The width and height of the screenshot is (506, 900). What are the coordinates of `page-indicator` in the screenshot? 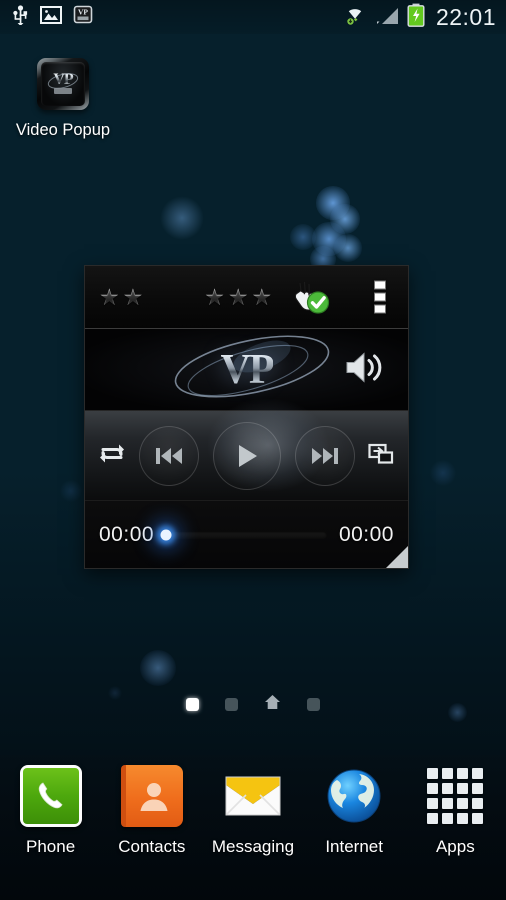 It's located at (253, 704).